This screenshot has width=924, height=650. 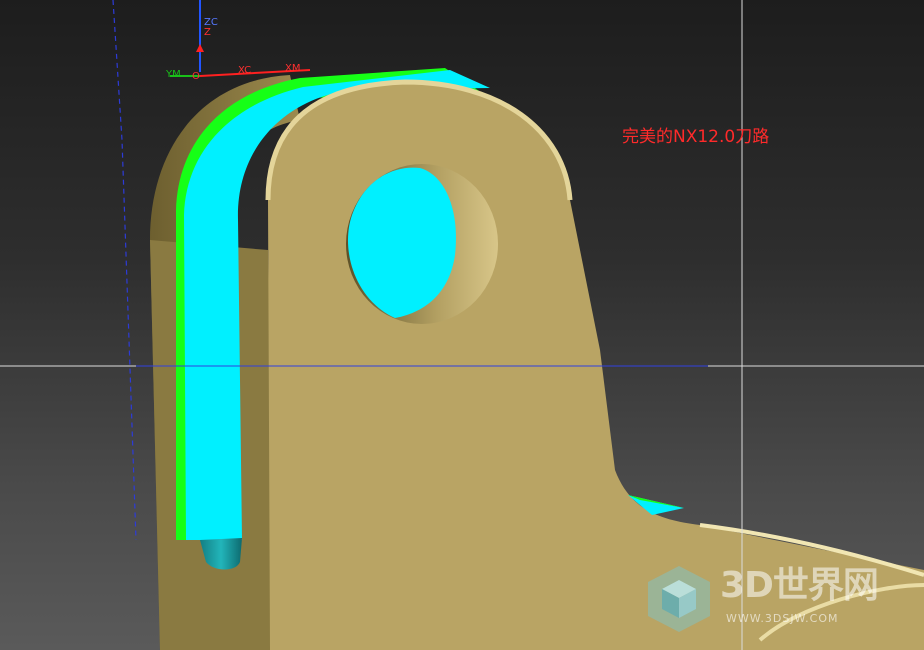 What do you see at coordinates (679, 599) in the screenshot?
I see `watermark-cube-icon` at bounding box center [679, 599].